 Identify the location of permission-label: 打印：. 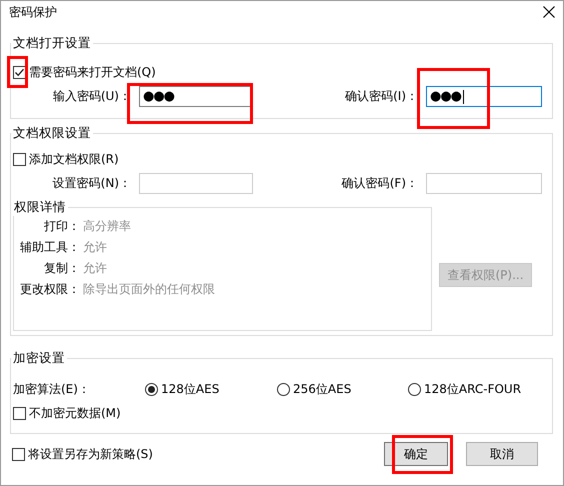
(61, 226).